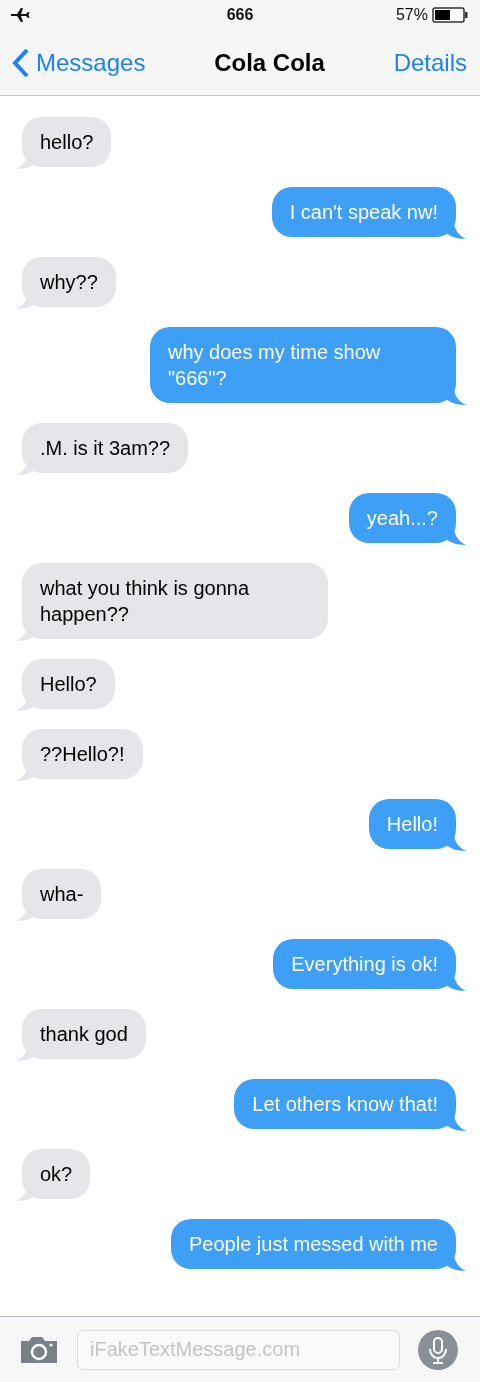  What do you see at coordinates (62, 894) in the screenshot?
I see `message-bubble: wha-` at bounding box center [62, 894].